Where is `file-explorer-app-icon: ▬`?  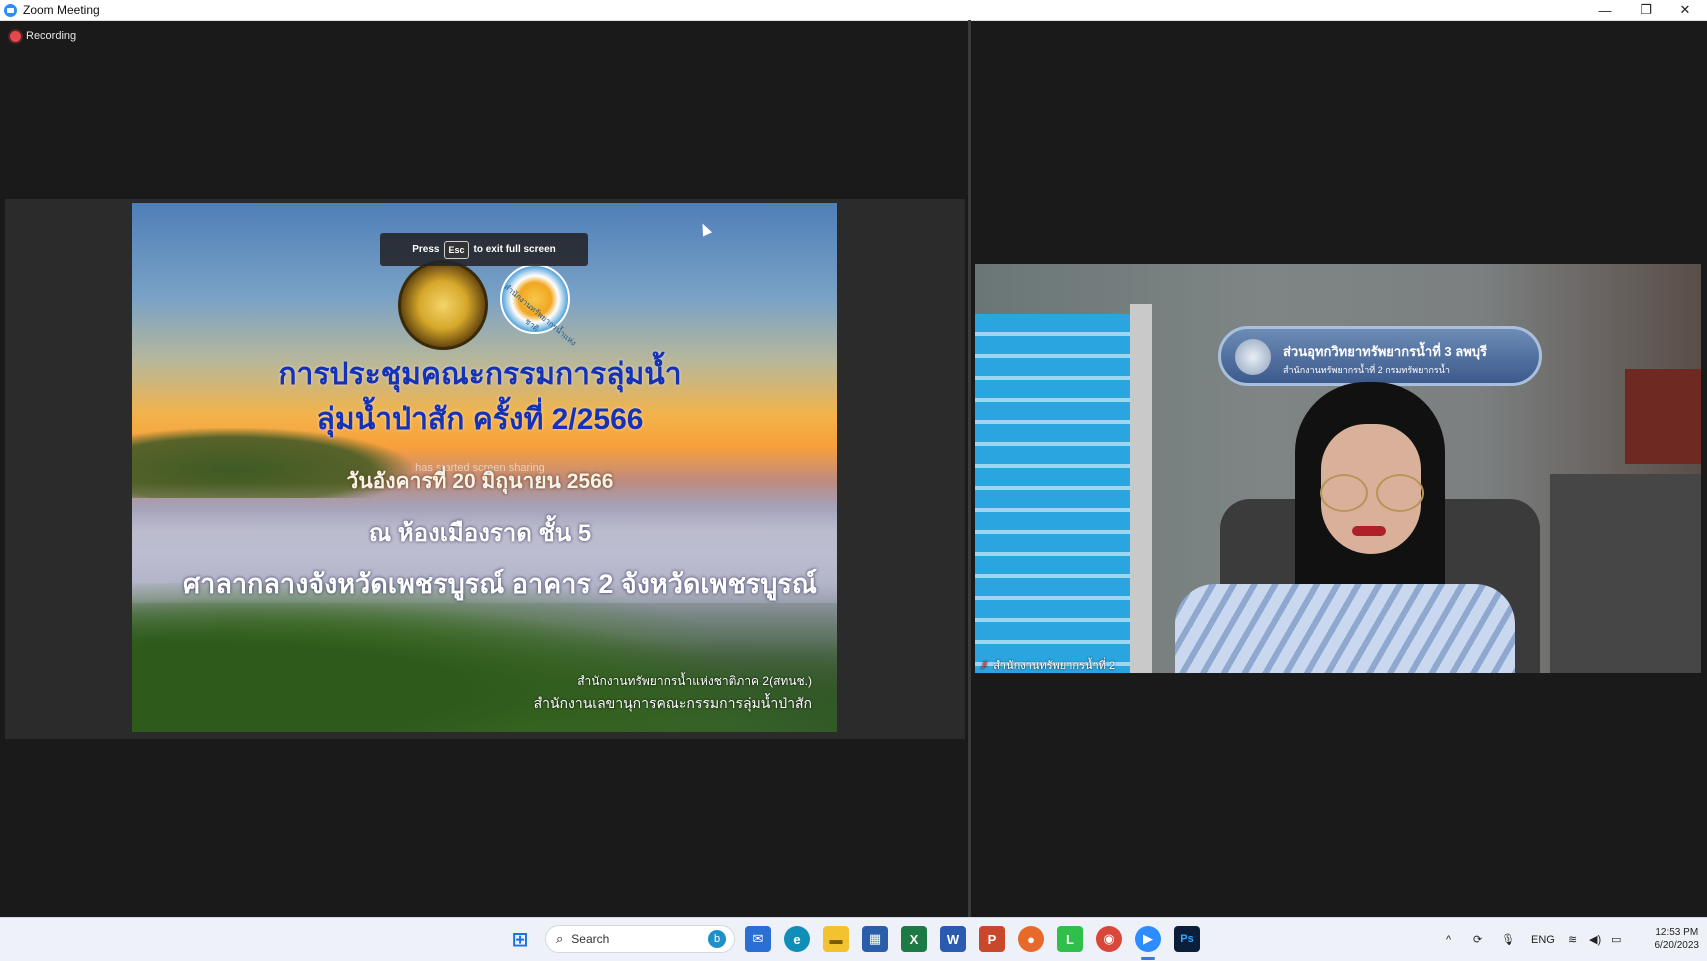 file-explorer-app-icon: ▬ is located at coordinates (836, 939).